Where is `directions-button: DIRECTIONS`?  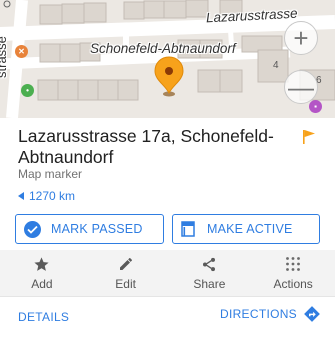 directions-button: DIRECTIONS is located at coordinates (270, 314).